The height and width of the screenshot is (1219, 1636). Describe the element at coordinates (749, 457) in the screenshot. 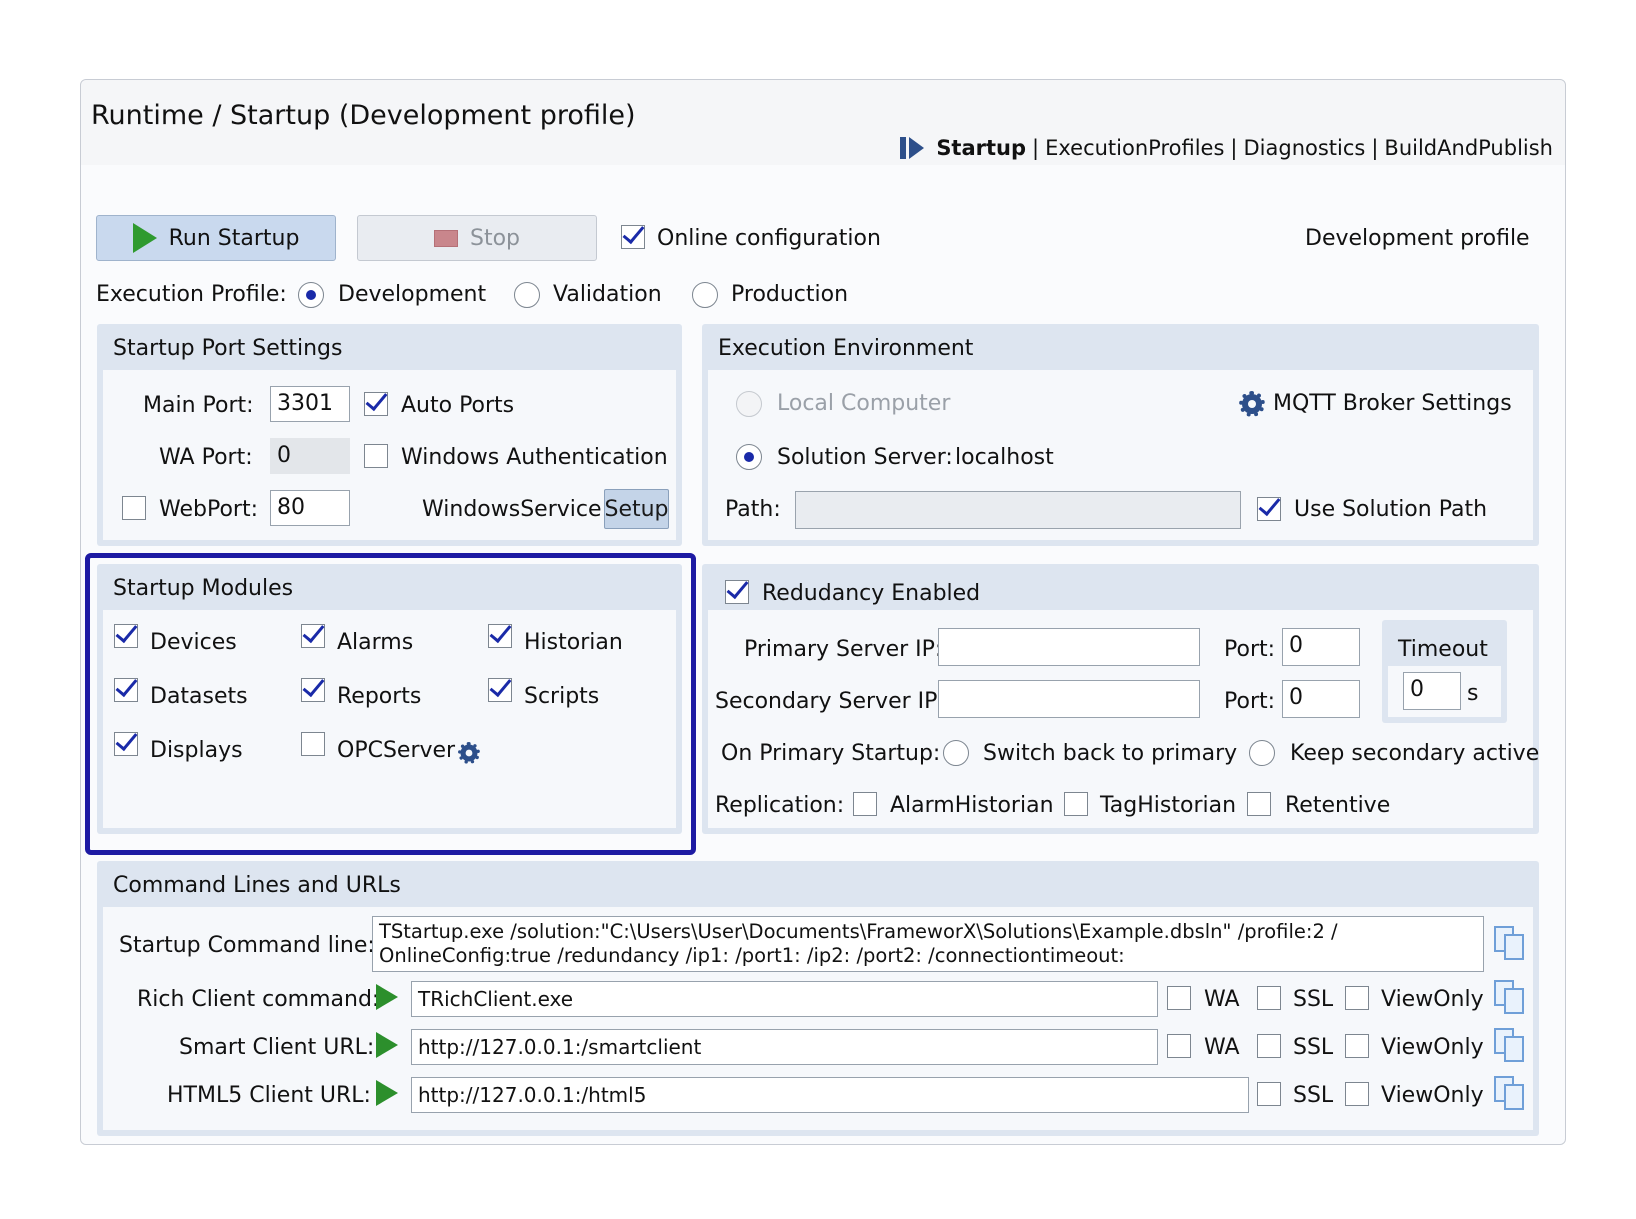

I see `radio-solution-server` at that location.